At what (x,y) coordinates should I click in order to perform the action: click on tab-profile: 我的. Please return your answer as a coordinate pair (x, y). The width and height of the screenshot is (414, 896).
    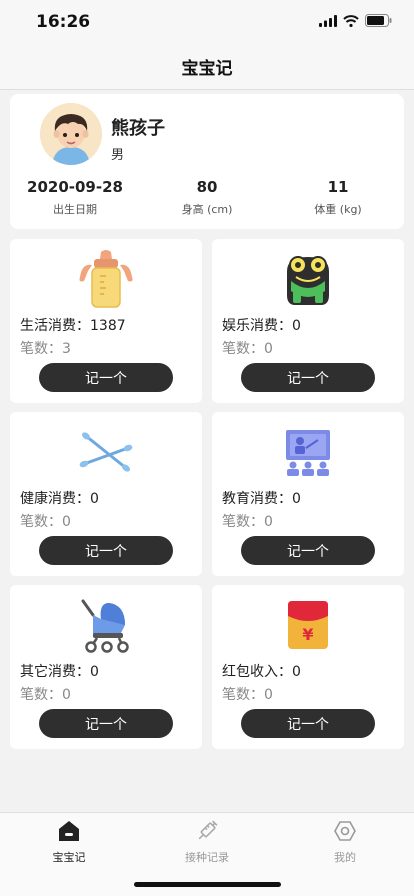
    Looking at the image, I should click on (345, 842).